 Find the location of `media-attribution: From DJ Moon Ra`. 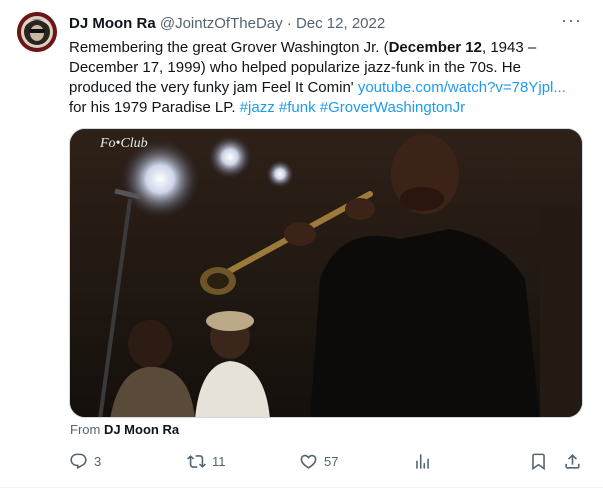

media-attribution: From DJ Moon Ra is located at coordinates (124, 430).